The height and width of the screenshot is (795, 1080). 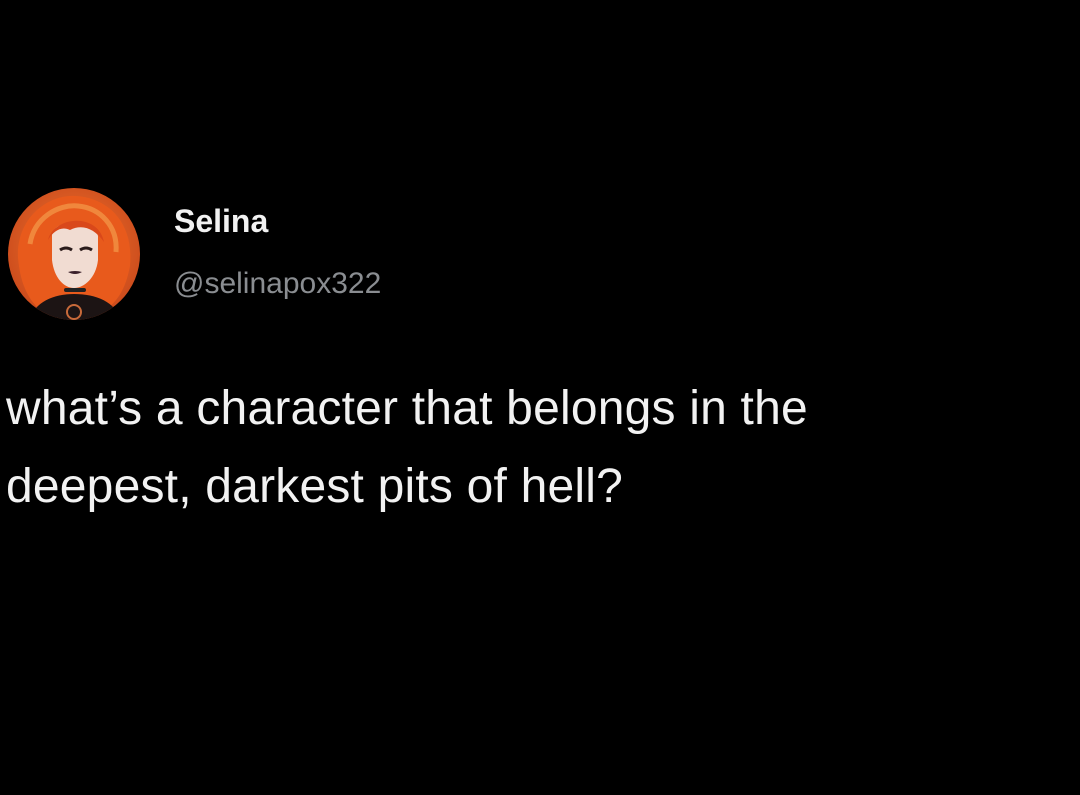 What do you see at coordinates (277, 284) in the screenshot?
I see `author-handle: @selinapox322` at bounding box center [277, 284].